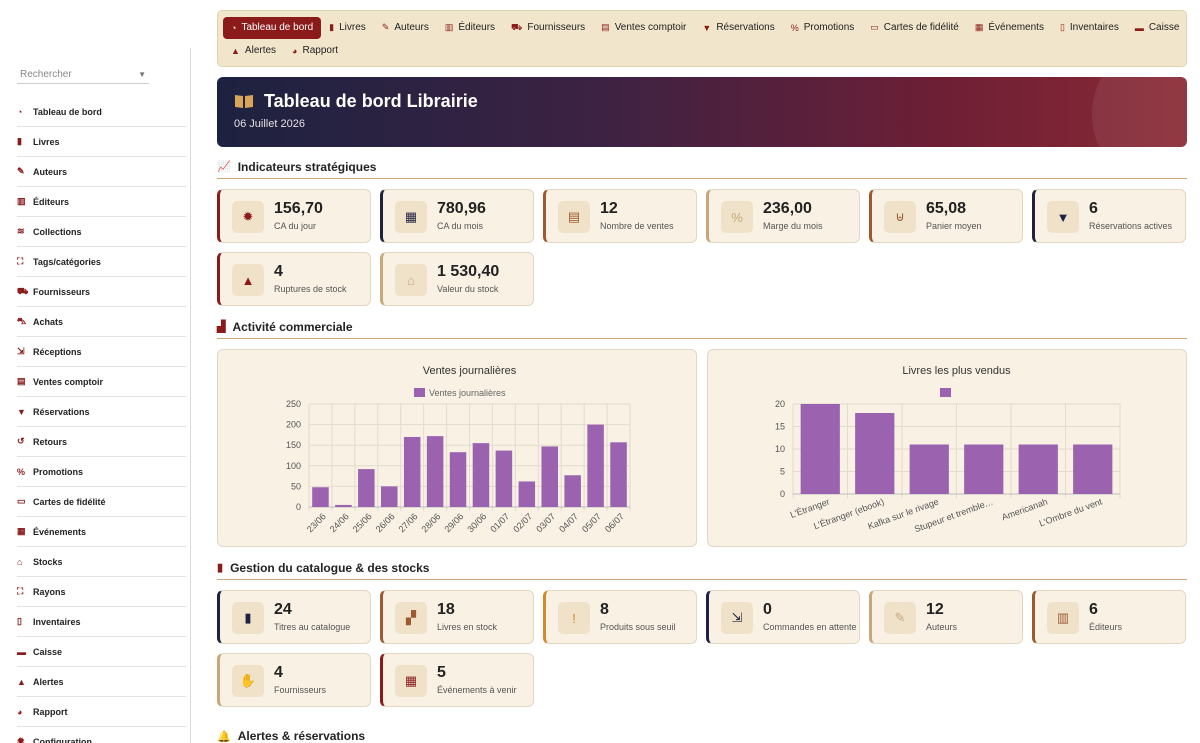 The width and height of the screenshot is (1200, 743). Describe the element at coordinates (1009, 28) in the screenshot. I see `top-nav-item-row1-9: ▦ Événements` at that location.